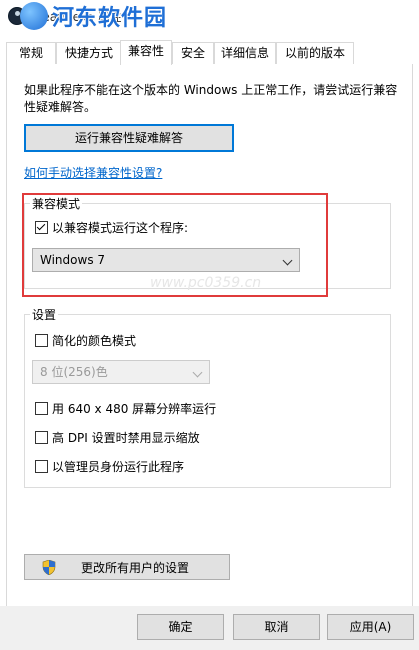  I want to click on tab-previous-versions: 以前的版本, so click(315, 53).